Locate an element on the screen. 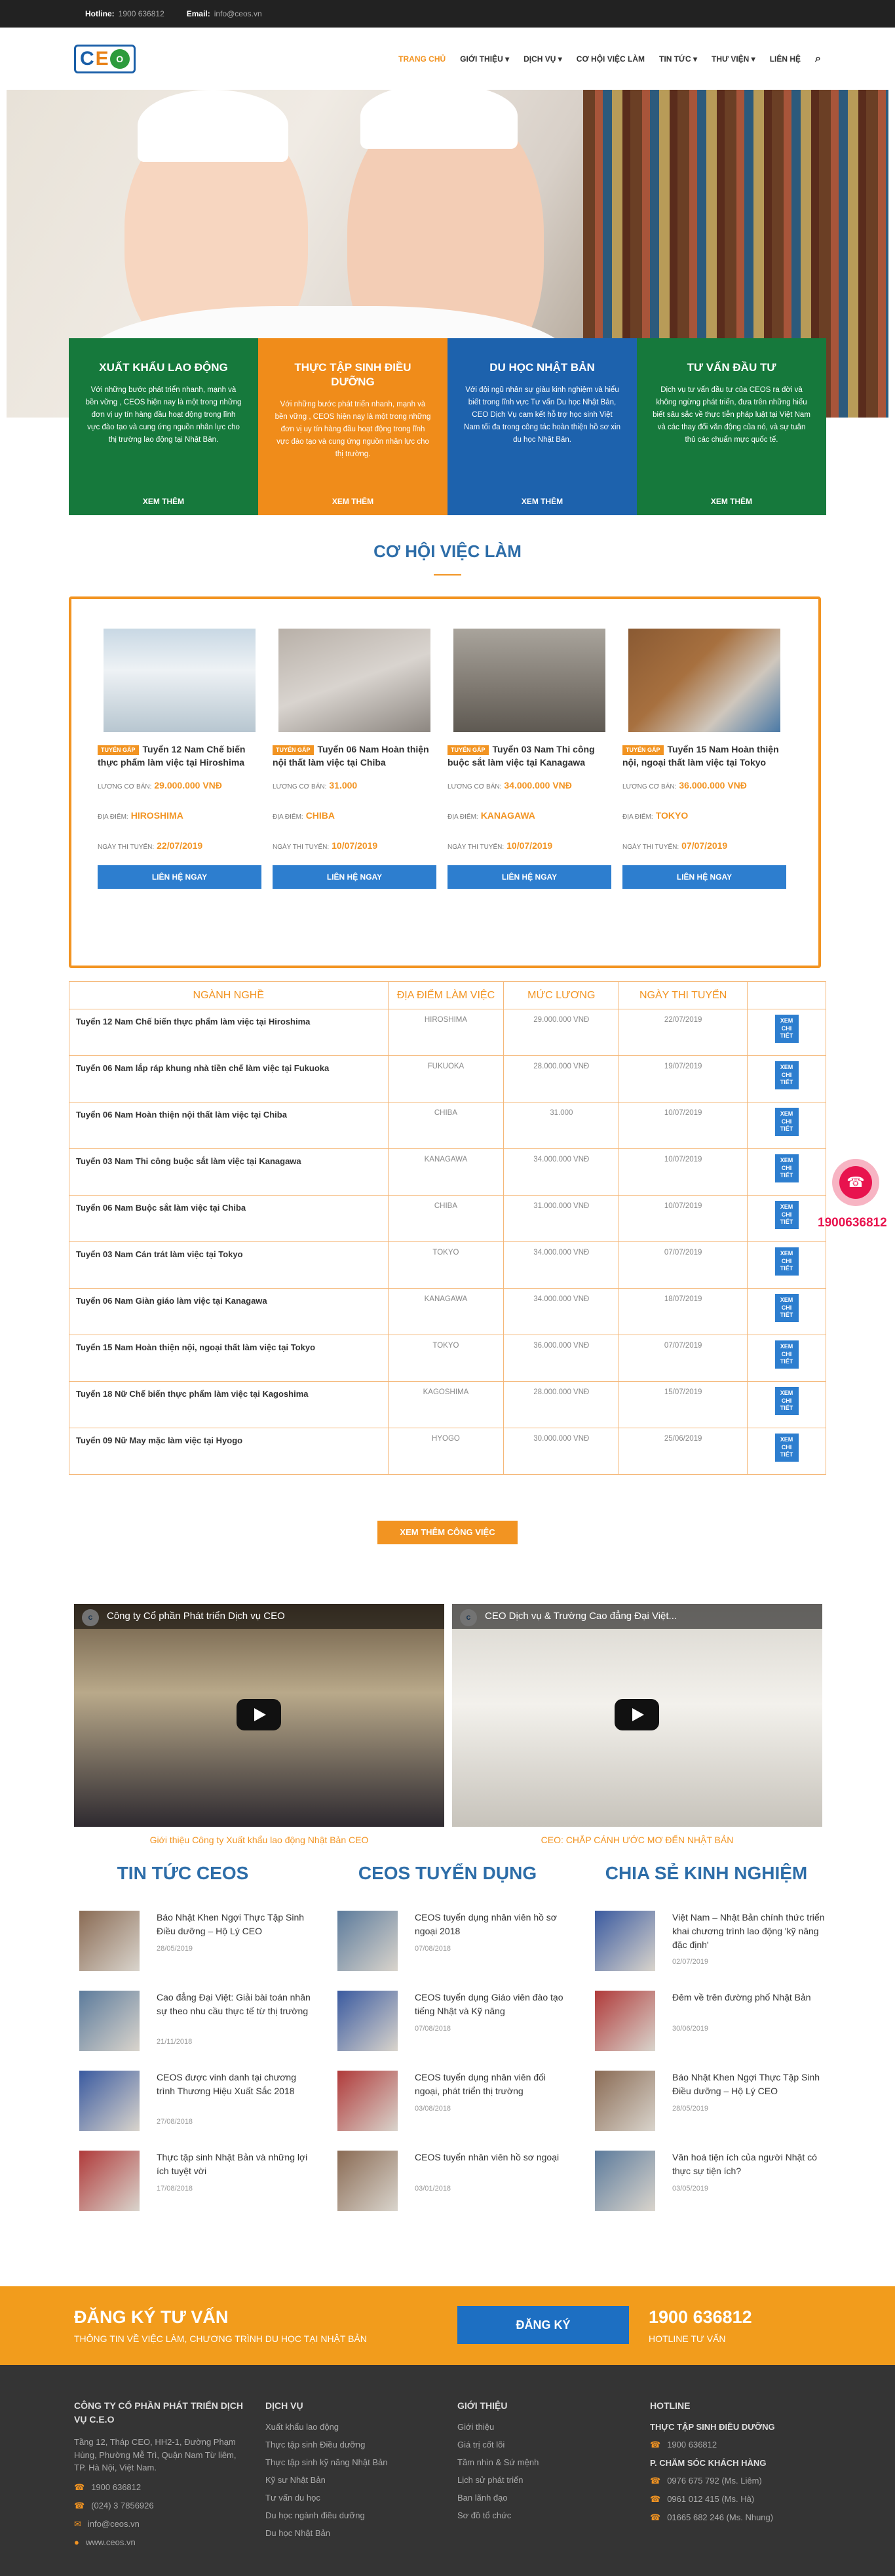  footer-phone: 01665 682 246 (Ms. Nhung) is located at coordinates (720, 2517).